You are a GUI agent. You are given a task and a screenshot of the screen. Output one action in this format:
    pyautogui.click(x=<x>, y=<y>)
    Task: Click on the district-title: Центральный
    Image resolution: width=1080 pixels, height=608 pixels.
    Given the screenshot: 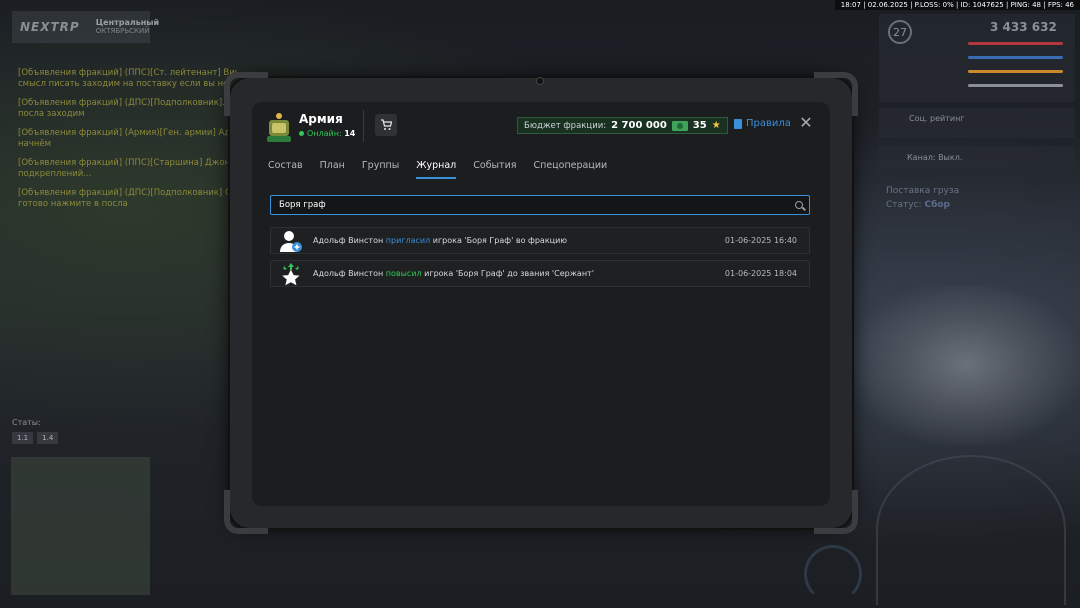 What is the action you would take?
    pyautogui.click(x=127, y=22)
    